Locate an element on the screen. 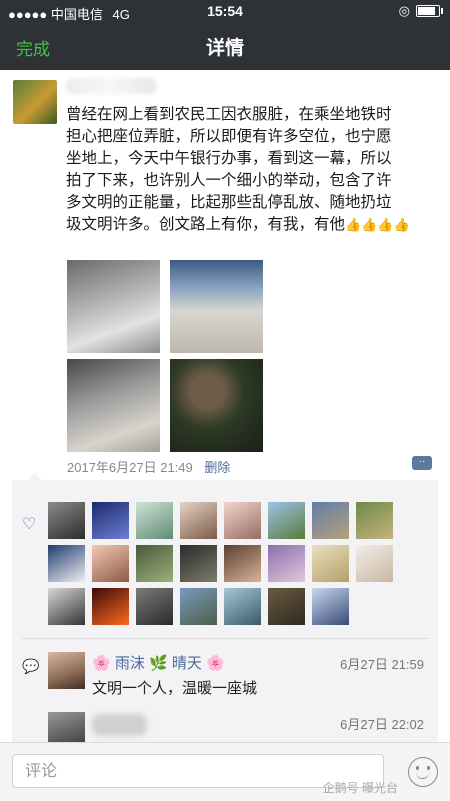  status-icons: ◎ is located at coordinates (420, 11).